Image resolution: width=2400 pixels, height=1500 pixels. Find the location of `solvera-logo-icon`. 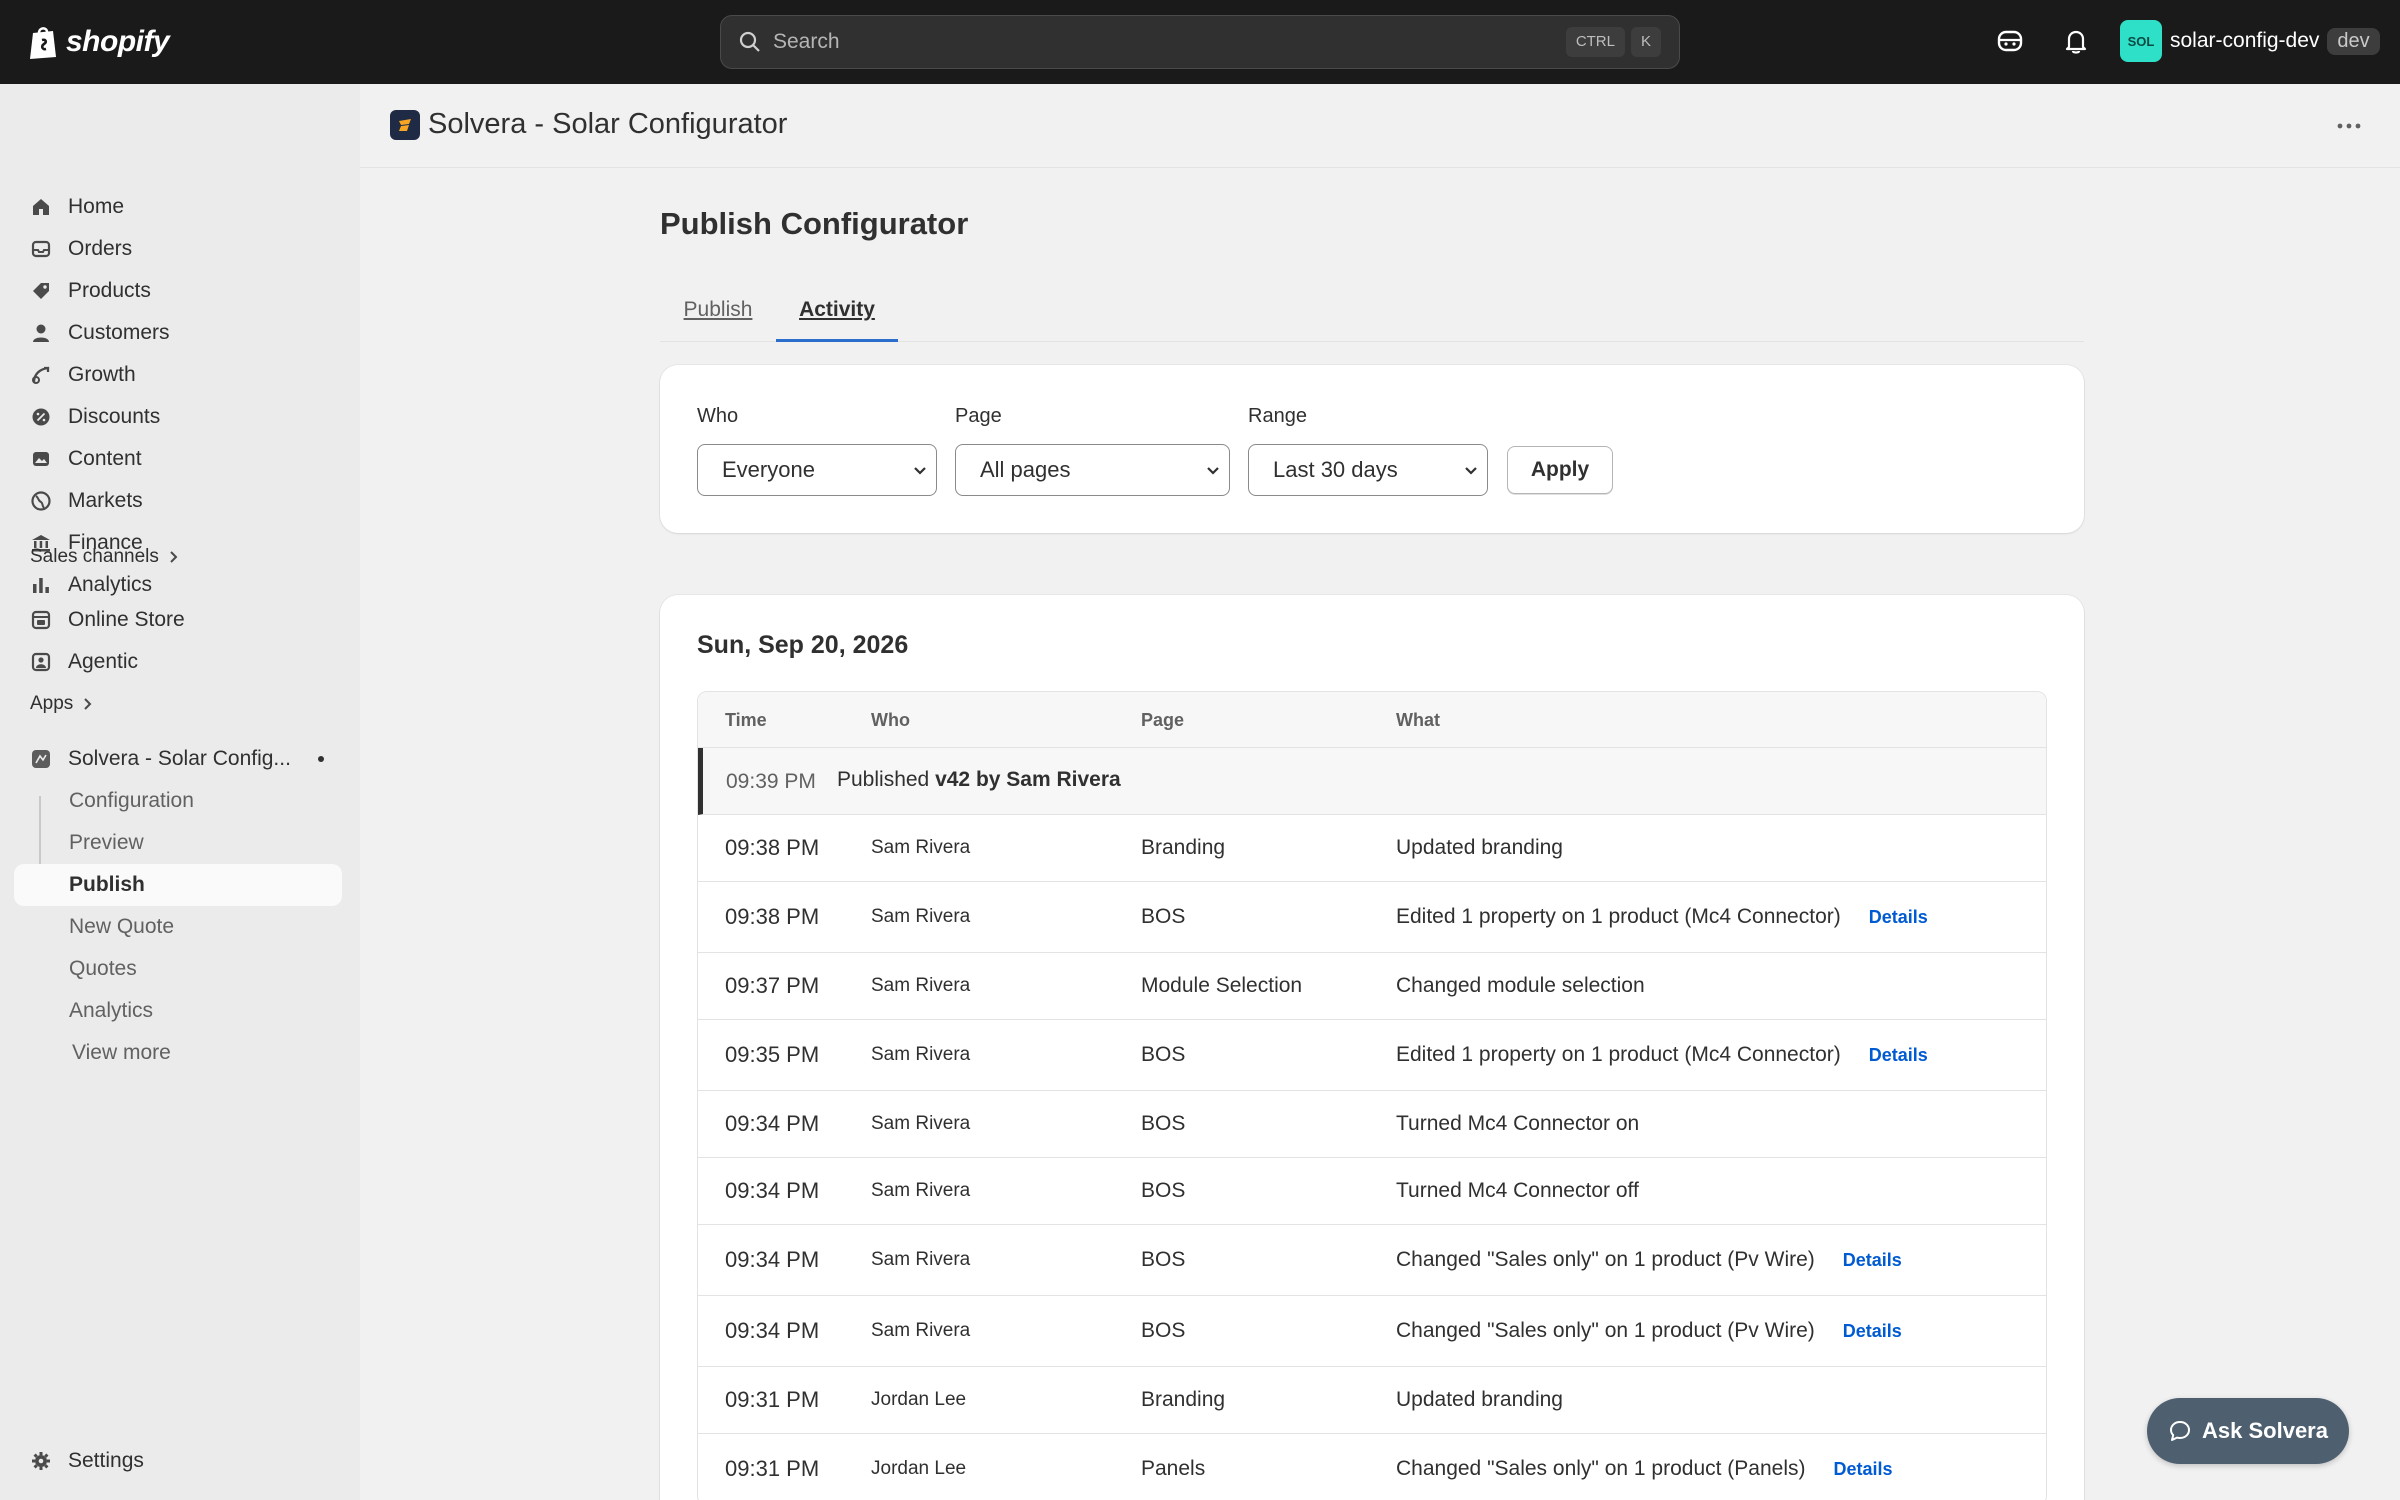

solvera-logo-icon is located at coordinates (405, 124).